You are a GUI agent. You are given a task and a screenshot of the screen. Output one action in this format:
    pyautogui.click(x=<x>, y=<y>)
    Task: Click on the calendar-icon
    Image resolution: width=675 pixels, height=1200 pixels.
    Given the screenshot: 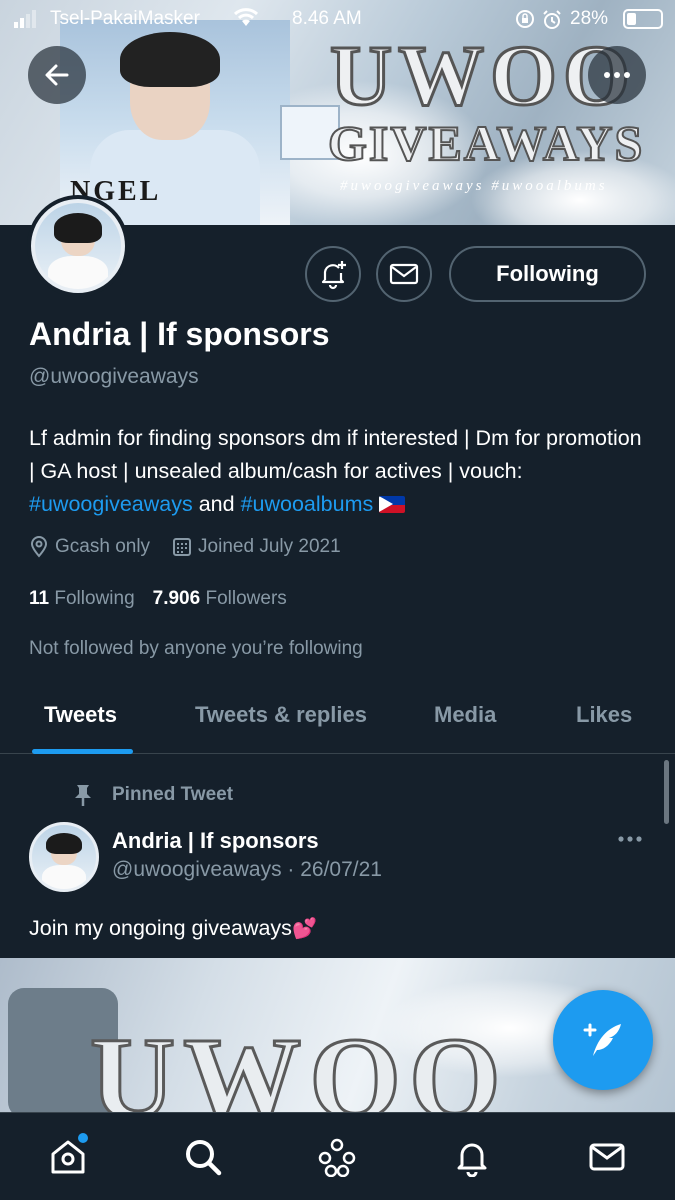 What is the action you would take?
    pyautogui.click(x=182, y=547)
    